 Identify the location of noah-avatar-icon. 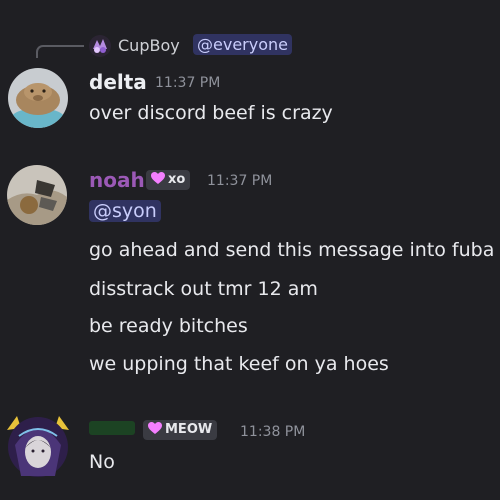
(37, 195).